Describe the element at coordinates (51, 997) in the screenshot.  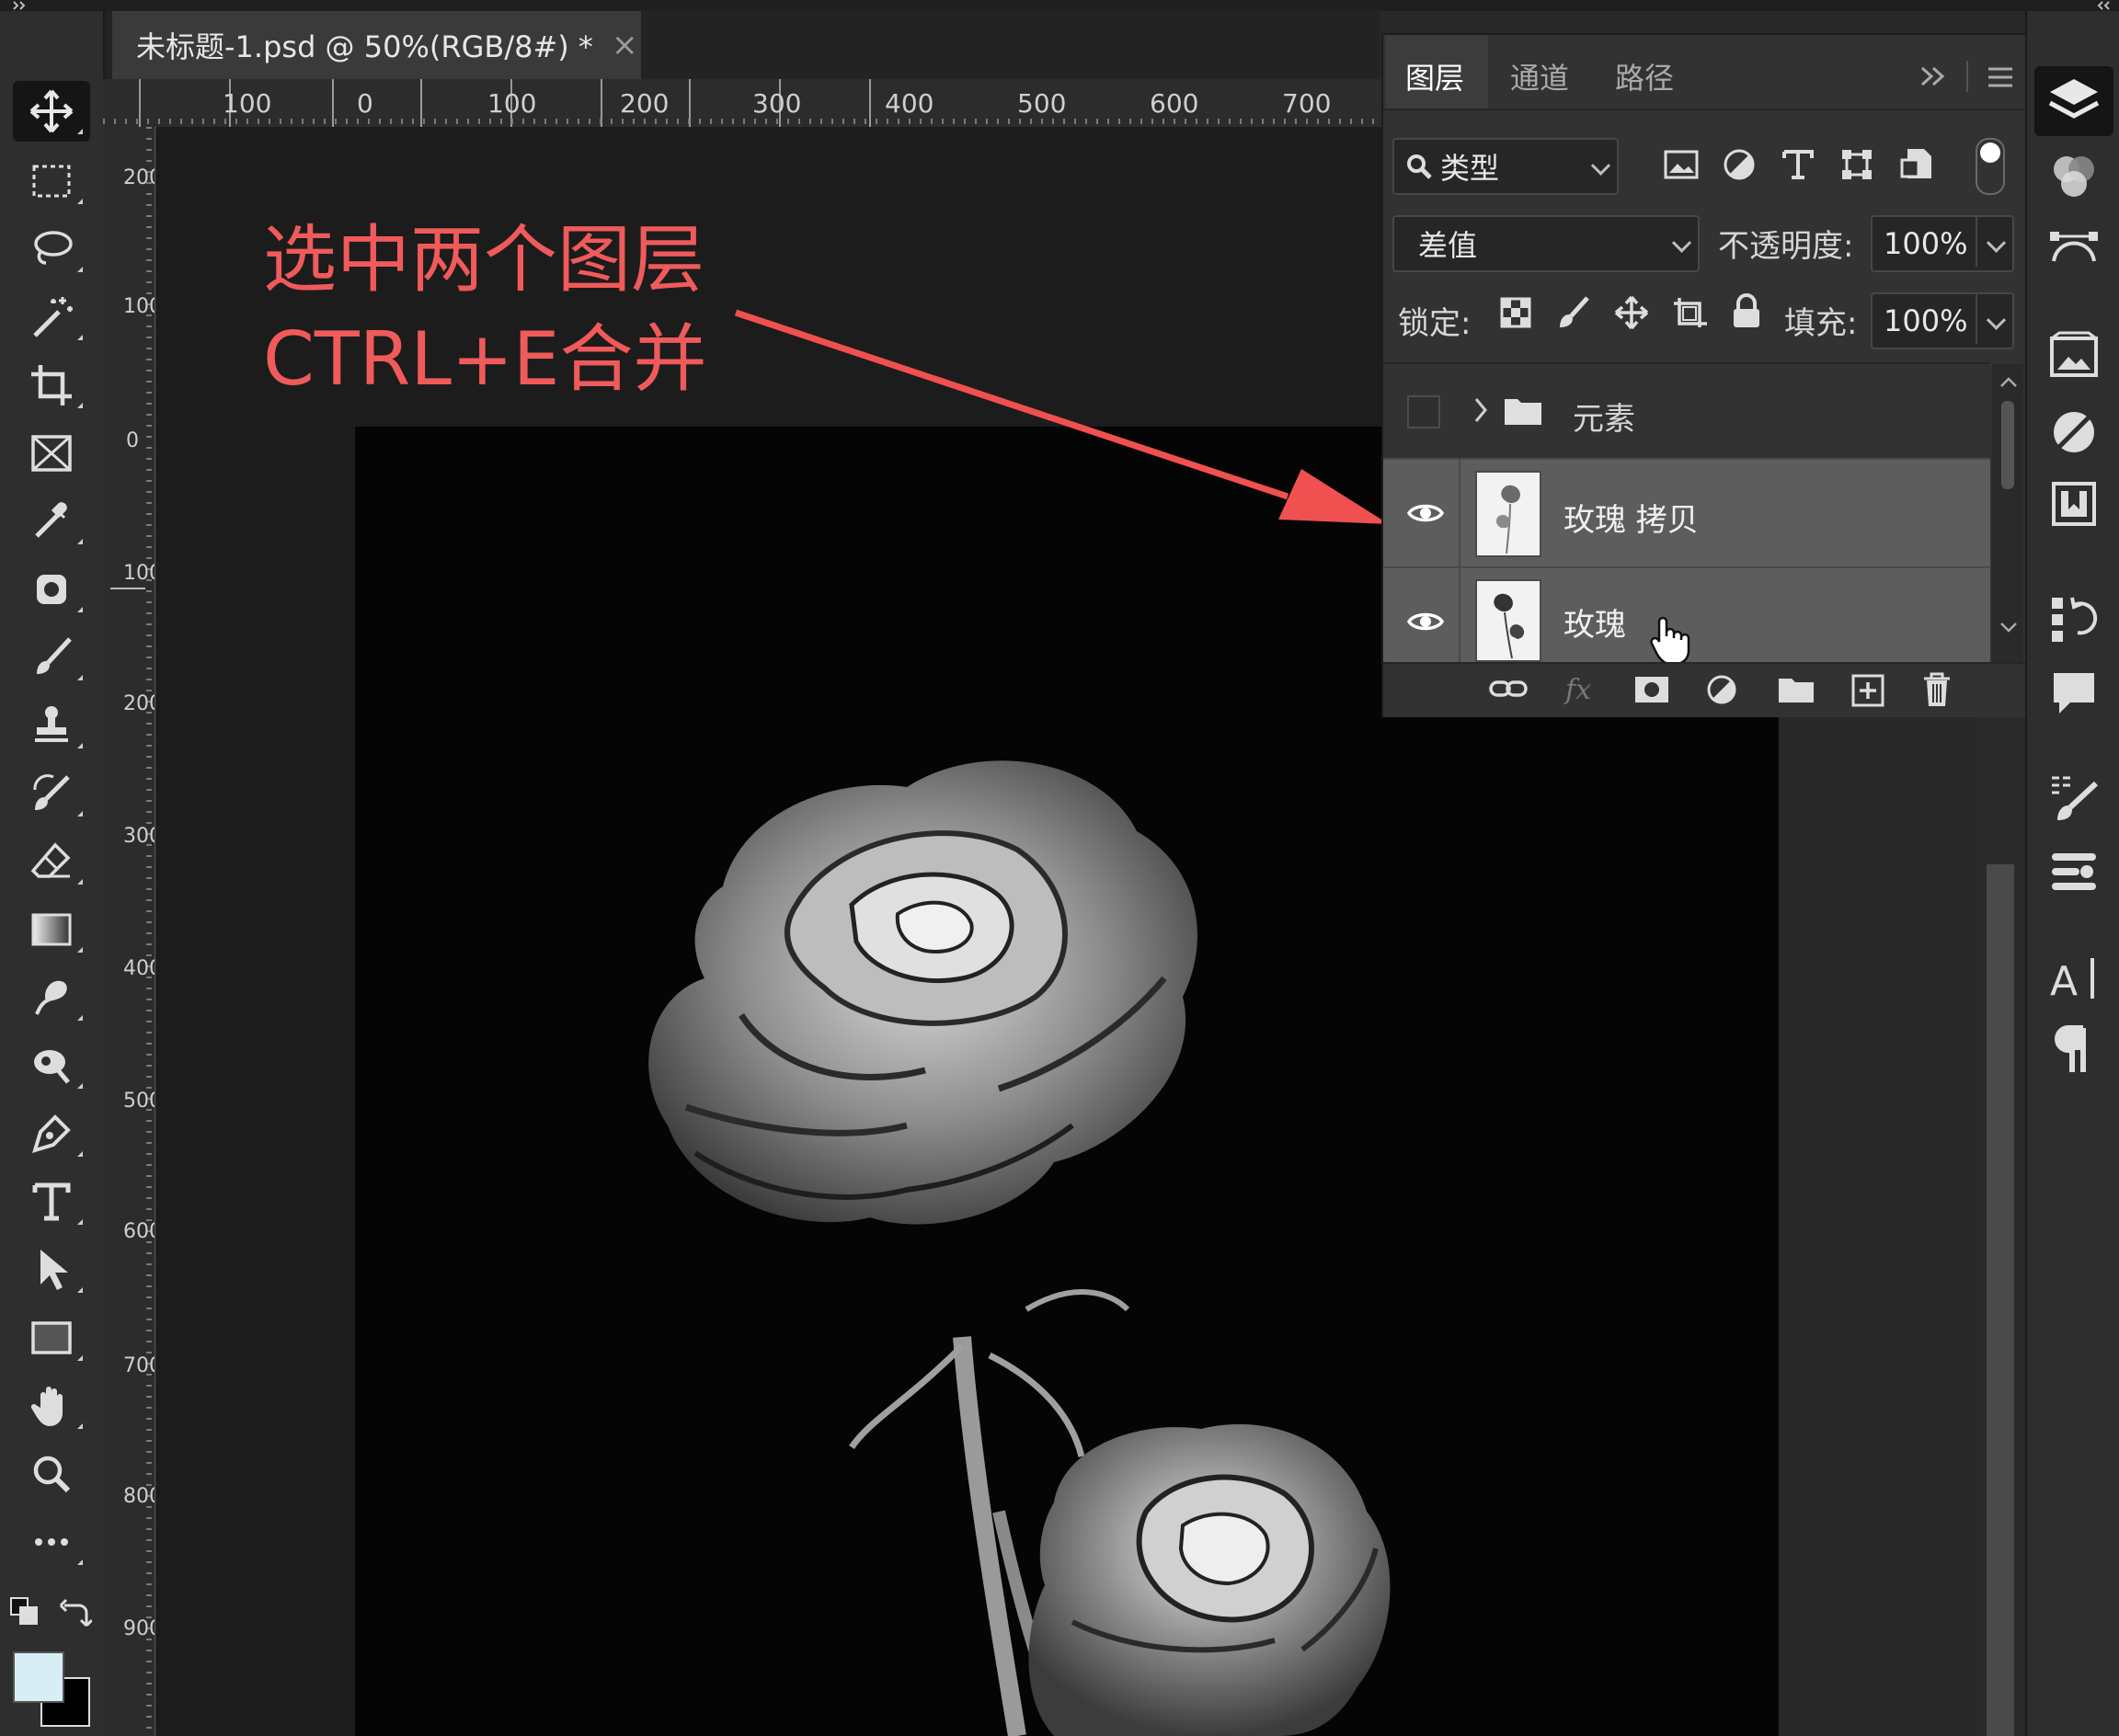
I see `blur-tool` at that location.